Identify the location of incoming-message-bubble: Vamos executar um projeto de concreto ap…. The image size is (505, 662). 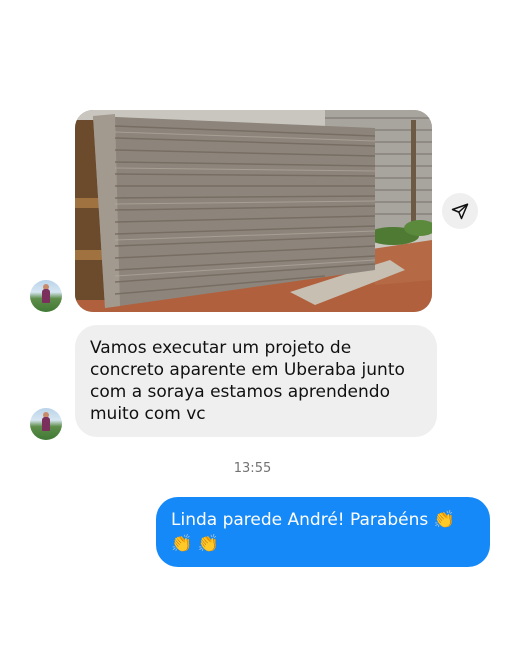
(256, 381).